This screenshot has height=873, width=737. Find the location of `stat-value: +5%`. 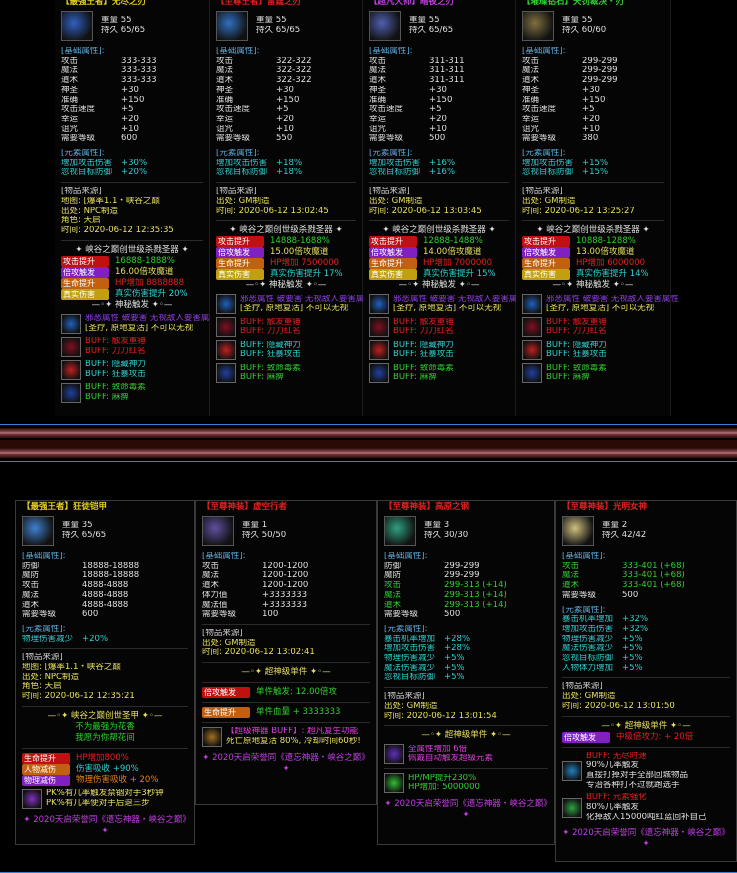

stat-value: +5% is located at coordinates (632, 668).